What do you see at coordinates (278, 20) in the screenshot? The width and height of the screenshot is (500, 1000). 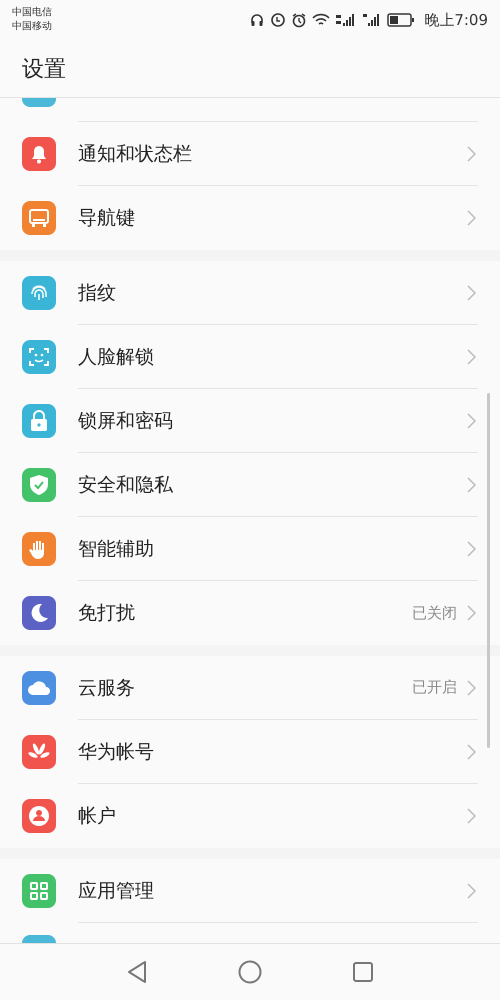 I see `clock-badge-icon` at bounding box center [278, 20].